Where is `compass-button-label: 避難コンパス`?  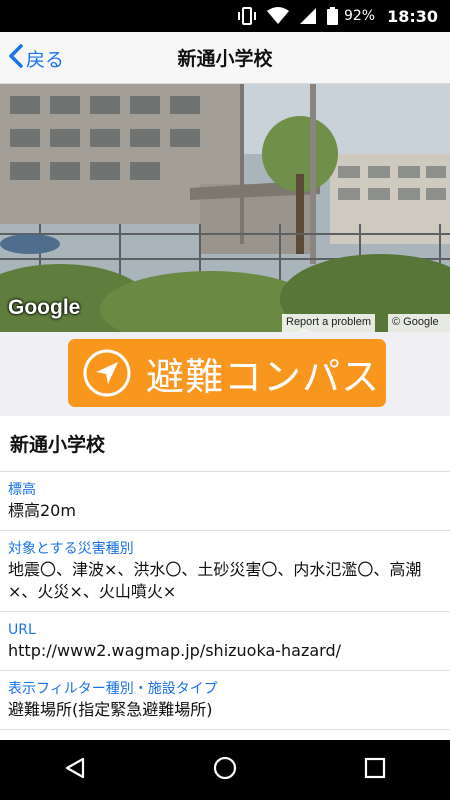 compass-button-label: 避難コンパス is located at coordinates (263, 376).